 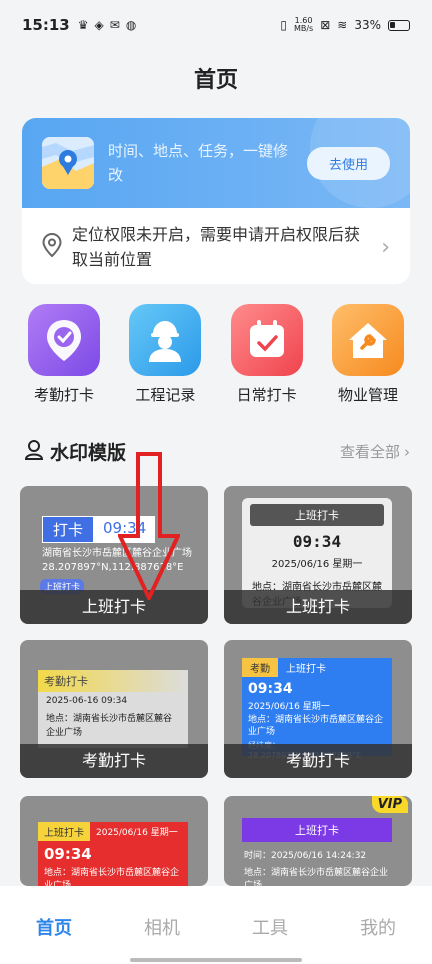 What do you see at coordinates (99, 25) in the screenshot?
I see `app-icon: ◈` at bounding box center [99, 25].